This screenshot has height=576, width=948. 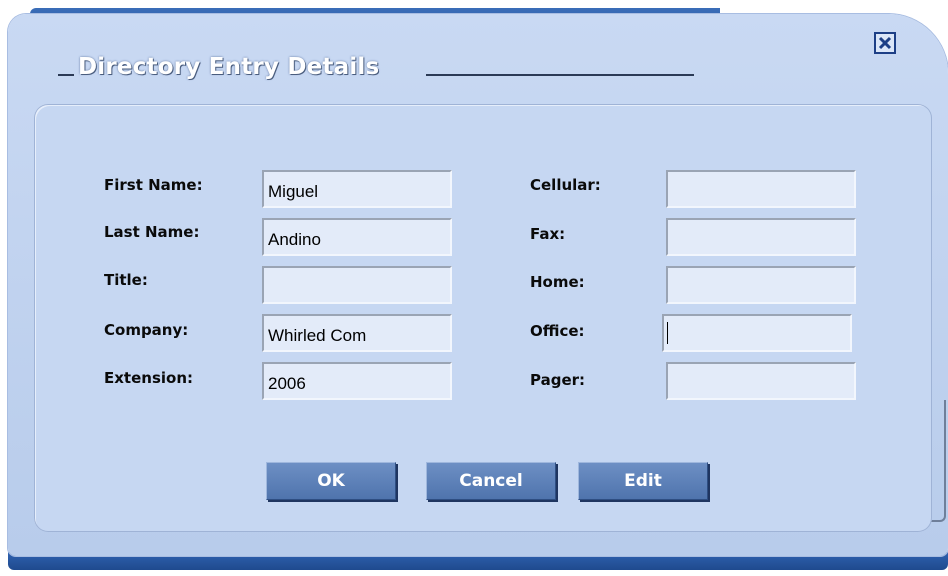 I want to click on pager-field, so click(x=761, y=381).